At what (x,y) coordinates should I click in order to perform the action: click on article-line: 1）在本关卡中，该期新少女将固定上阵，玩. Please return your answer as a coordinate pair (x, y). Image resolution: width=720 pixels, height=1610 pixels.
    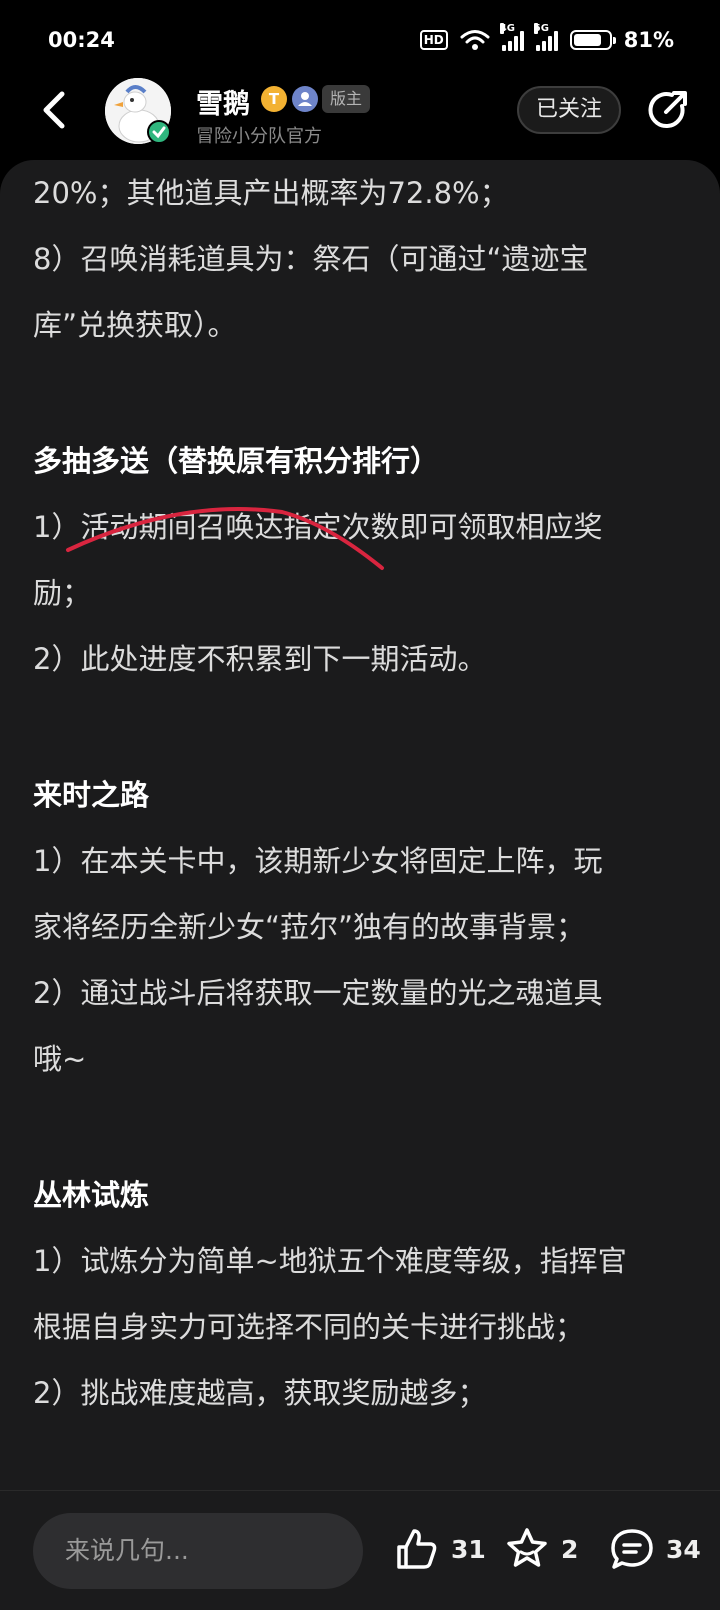
    Looking at the image, I should click on (318, 861).